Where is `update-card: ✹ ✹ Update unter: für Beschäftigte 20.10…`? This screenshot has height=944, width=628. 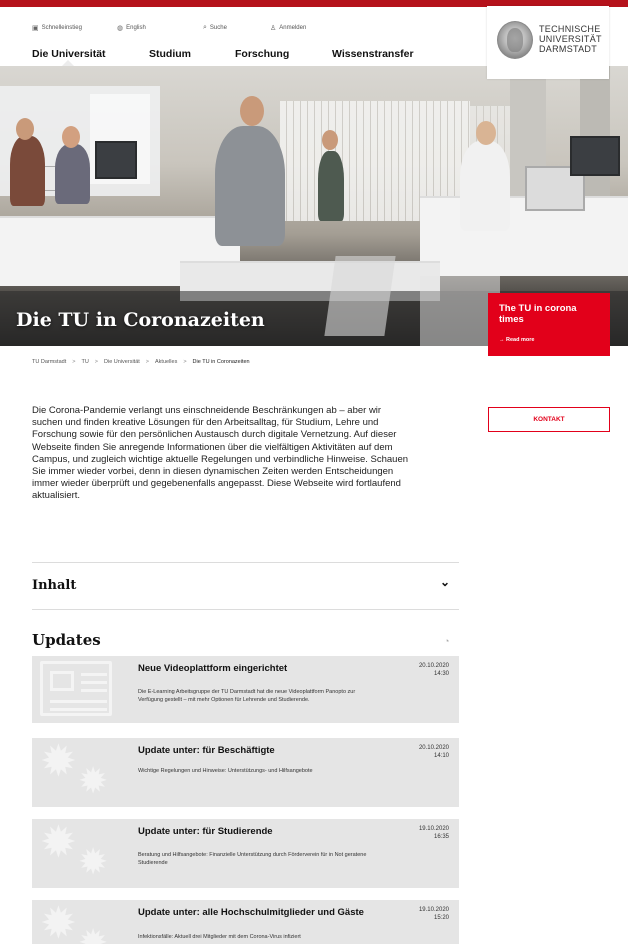 update-card: ✹ ✹ Update unter: für Beschäftigte 20.10… is located at coordinates (245, 772).